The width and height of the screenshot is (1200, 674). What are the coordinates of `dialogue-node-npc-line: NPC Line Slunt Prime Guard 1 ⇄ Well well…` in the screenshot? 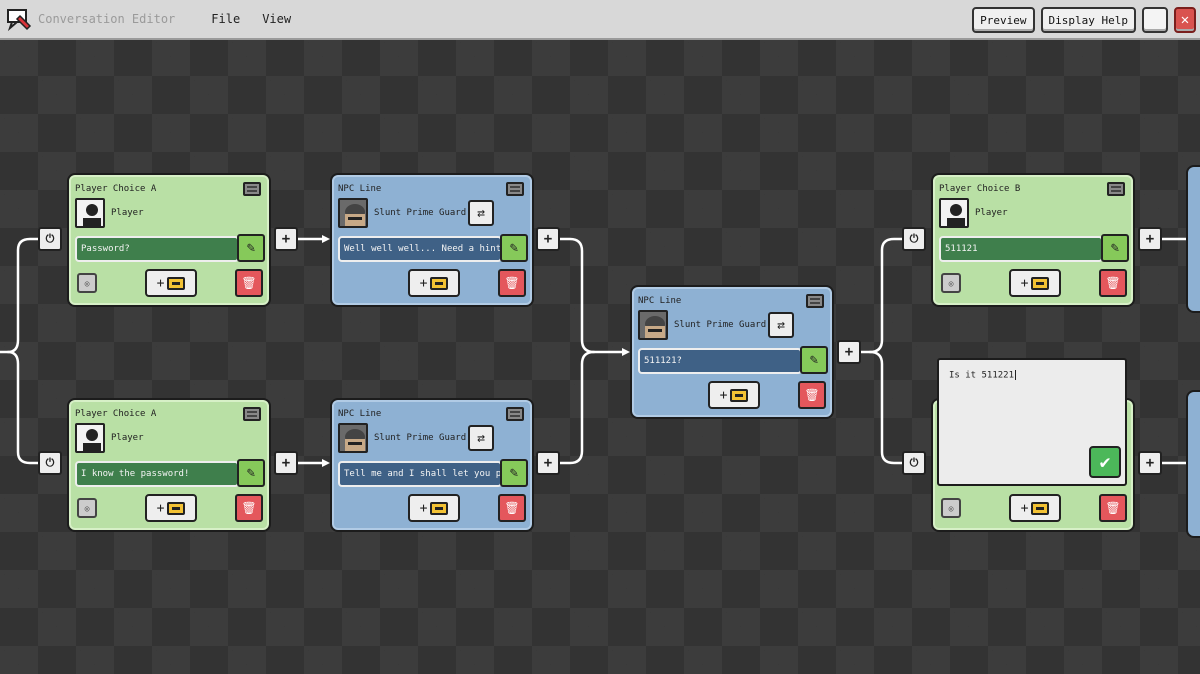 It's located at (432, 240).